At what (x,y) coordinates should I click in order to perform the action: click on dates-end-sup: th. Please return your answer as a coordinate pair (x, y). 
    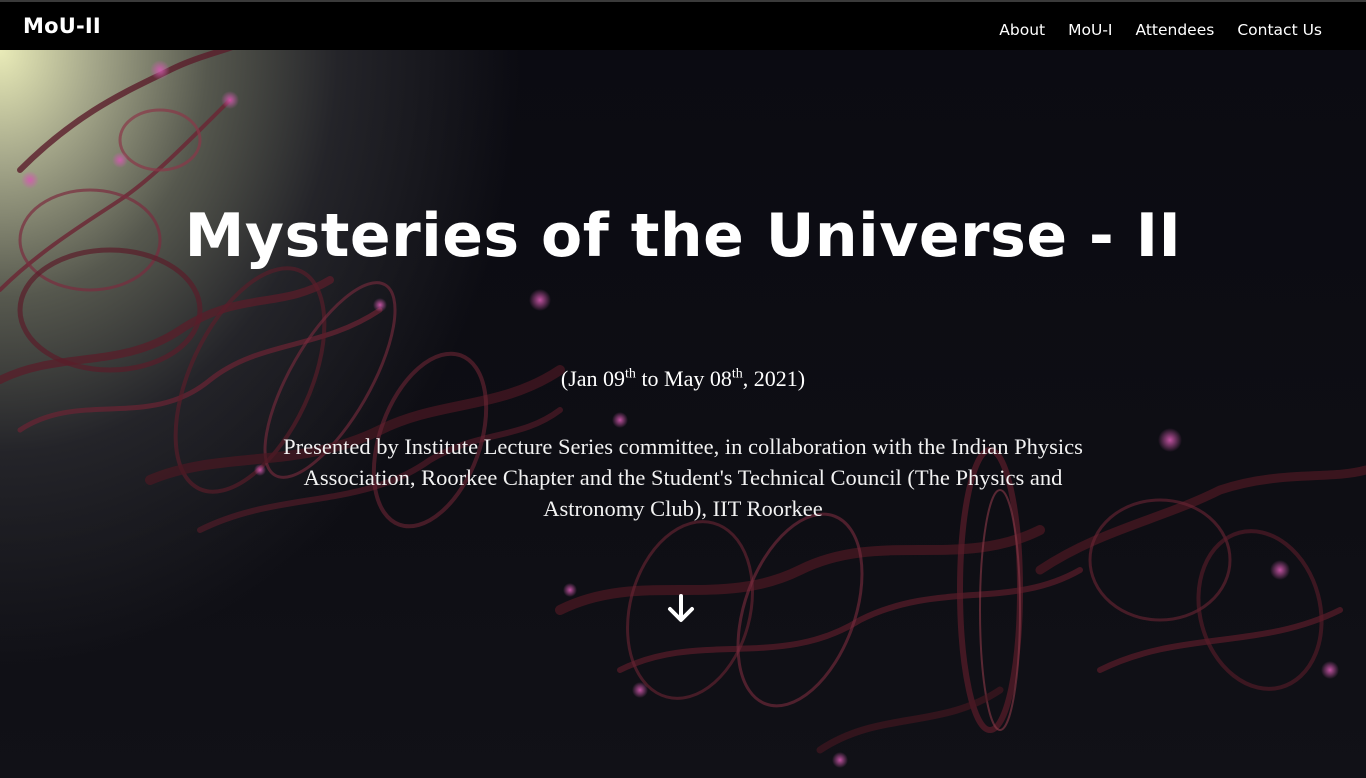
    Looking at the image, I should click on (737, 374).